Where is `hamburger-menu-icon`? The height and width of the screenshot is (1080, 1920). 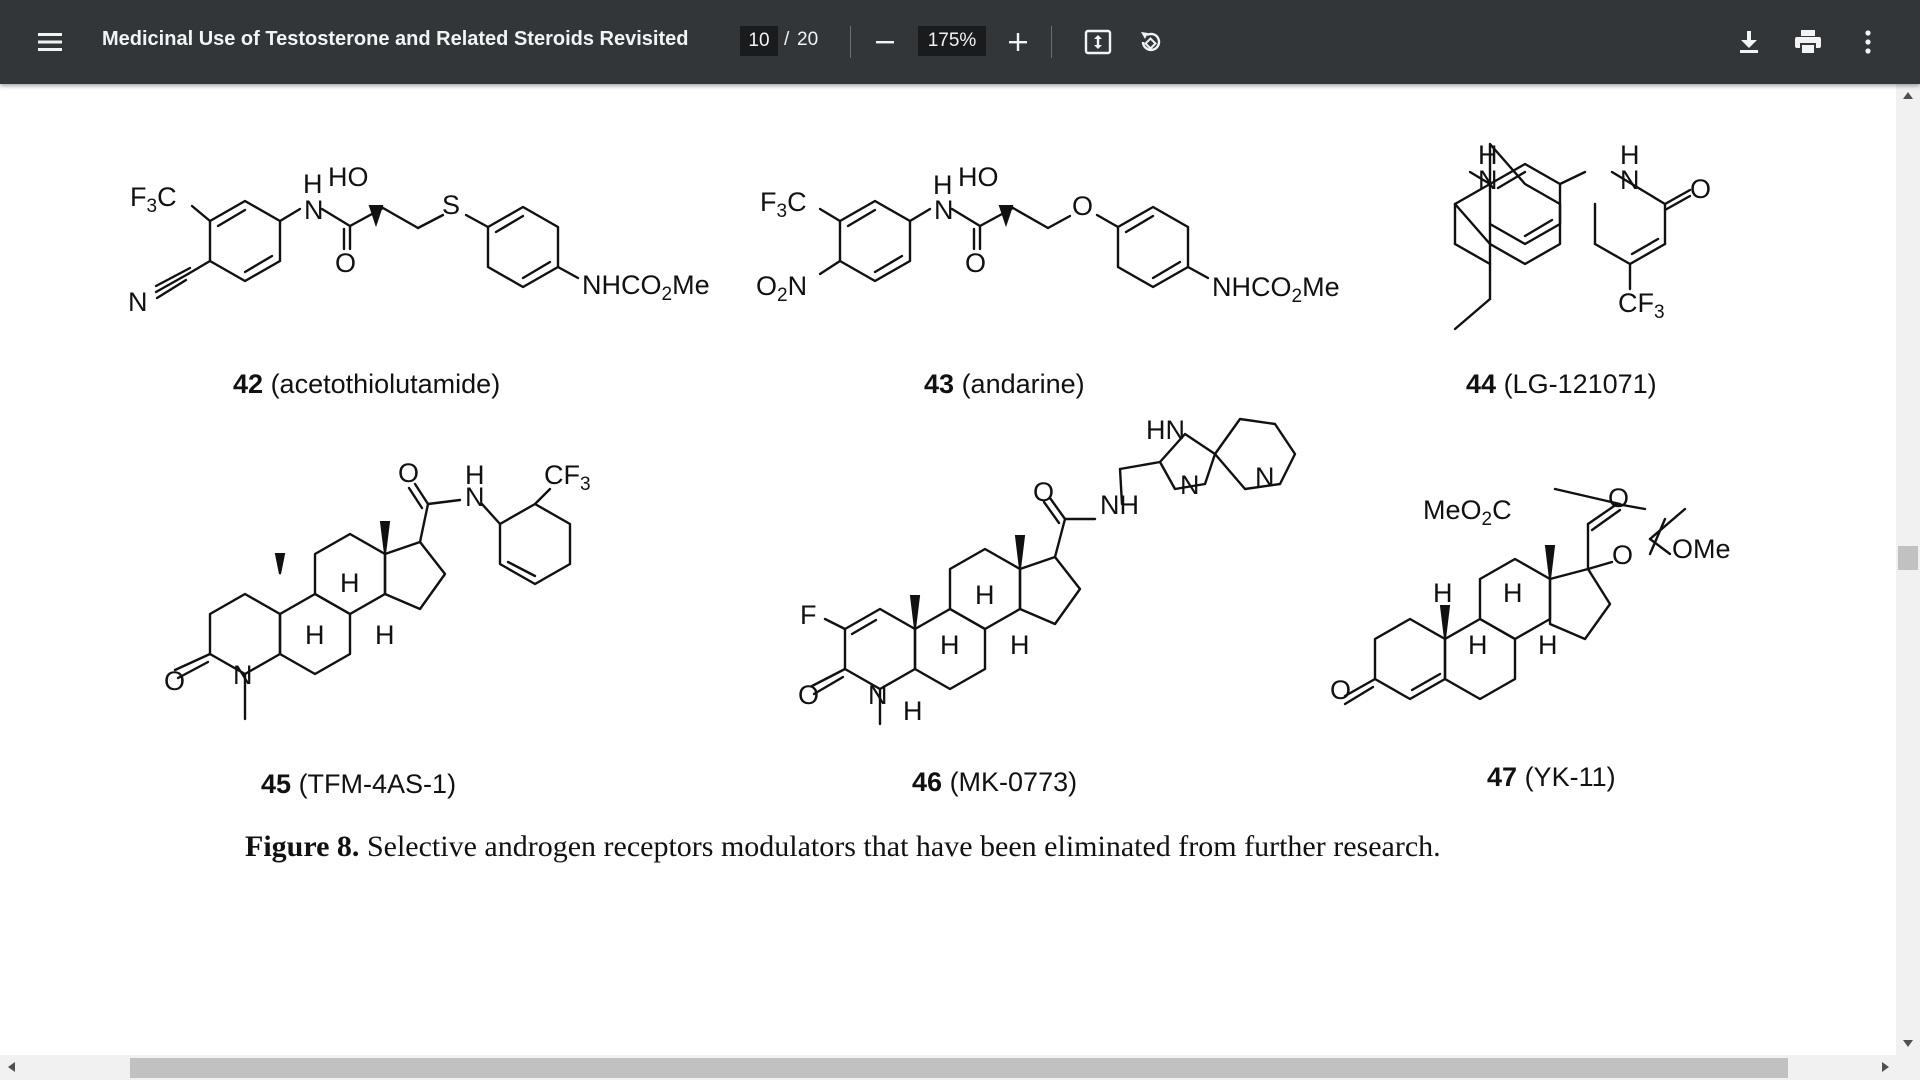 hamburger-menu-icon is located at coordinates (50, 42).